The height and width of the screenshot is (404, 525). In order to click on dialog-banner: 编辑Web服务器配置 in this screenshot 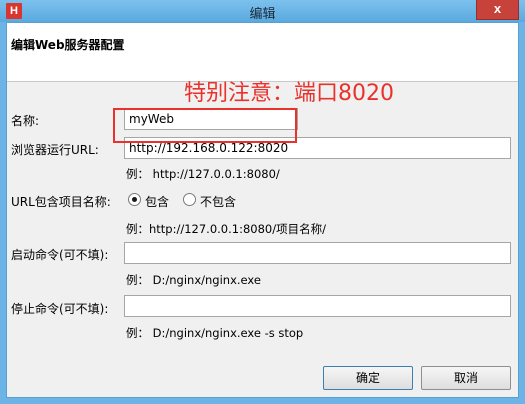, I will do `click(262, 52)`.